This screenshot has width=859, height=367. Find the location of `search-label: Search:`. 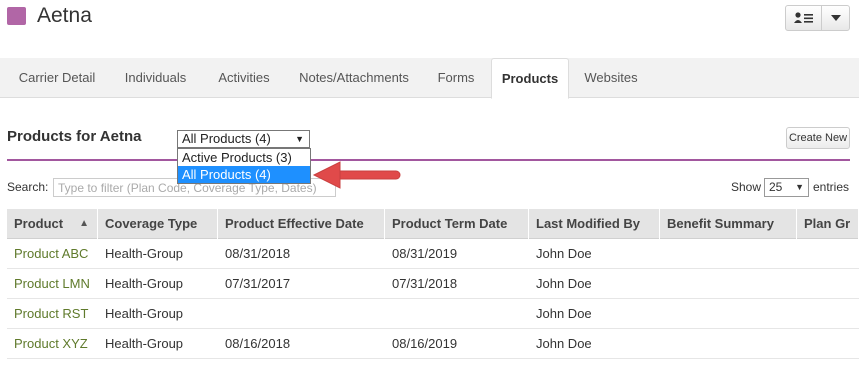

search-label: Search: is located at coordinates (28, 187).